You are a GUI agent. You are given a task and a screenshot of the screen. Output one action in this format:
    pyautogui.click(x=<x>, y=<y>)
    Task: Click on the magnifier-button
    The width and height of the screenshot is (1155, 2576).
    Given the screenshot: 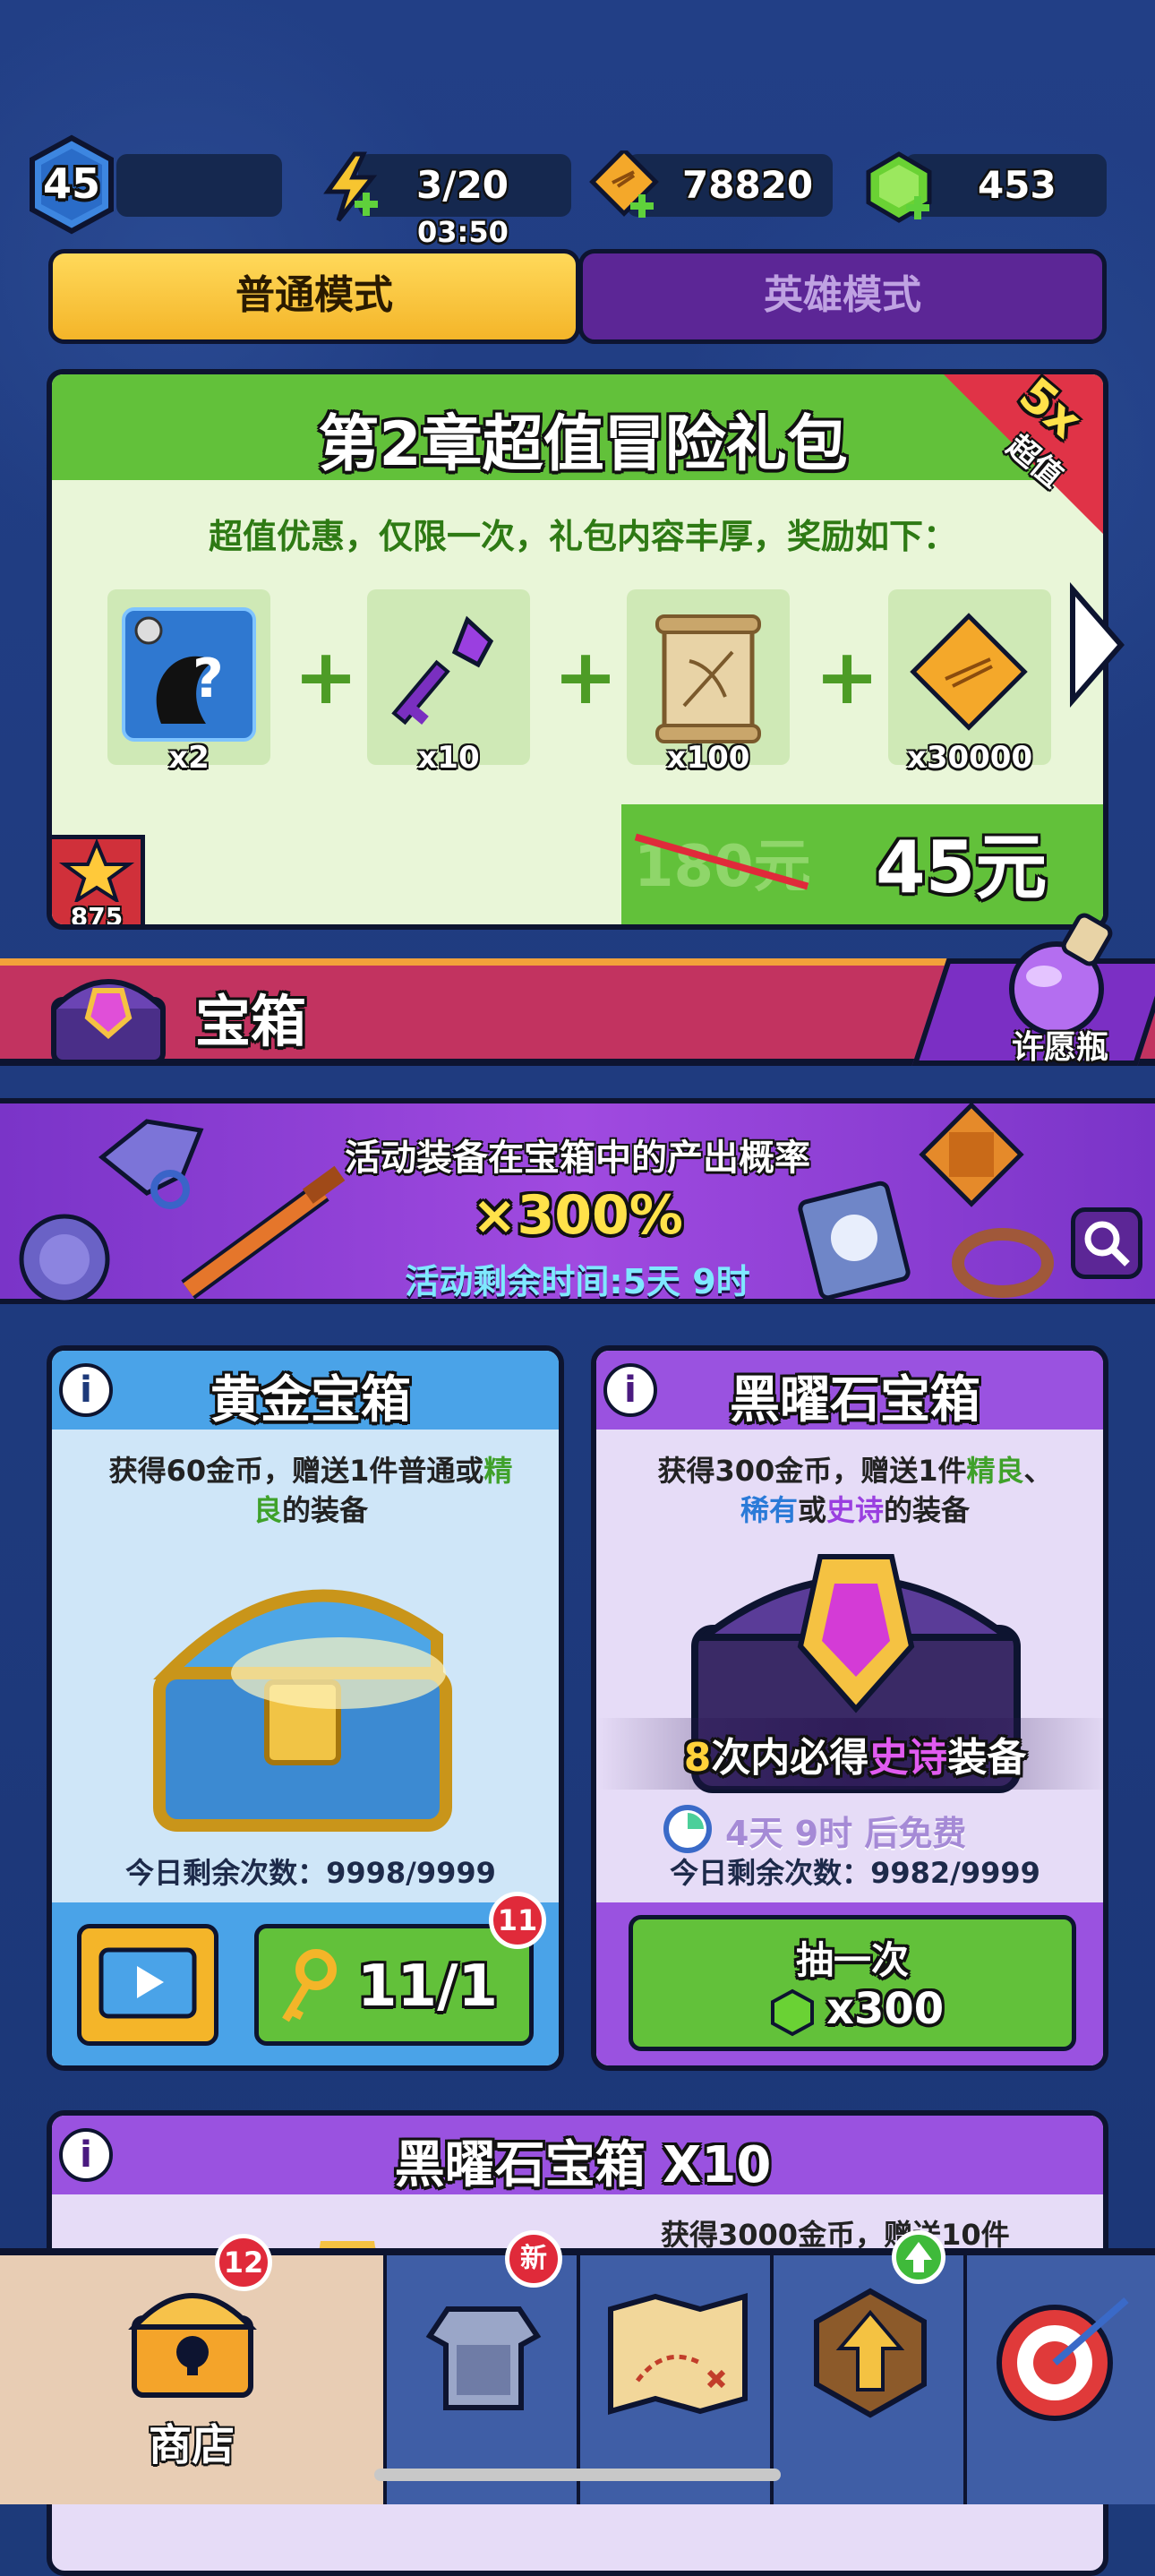 What is the action you would take?
    pyautogui.click(x=1106, y=1243)
    